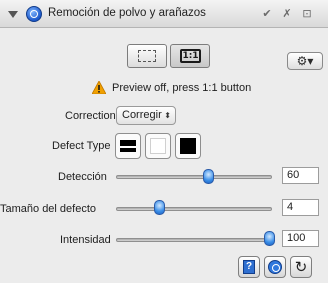 This screenshot has height=283, width=328. Describe the element at coordinates (159, 207) in the screenshot. I see `tamano-slider-thumb` at that location.